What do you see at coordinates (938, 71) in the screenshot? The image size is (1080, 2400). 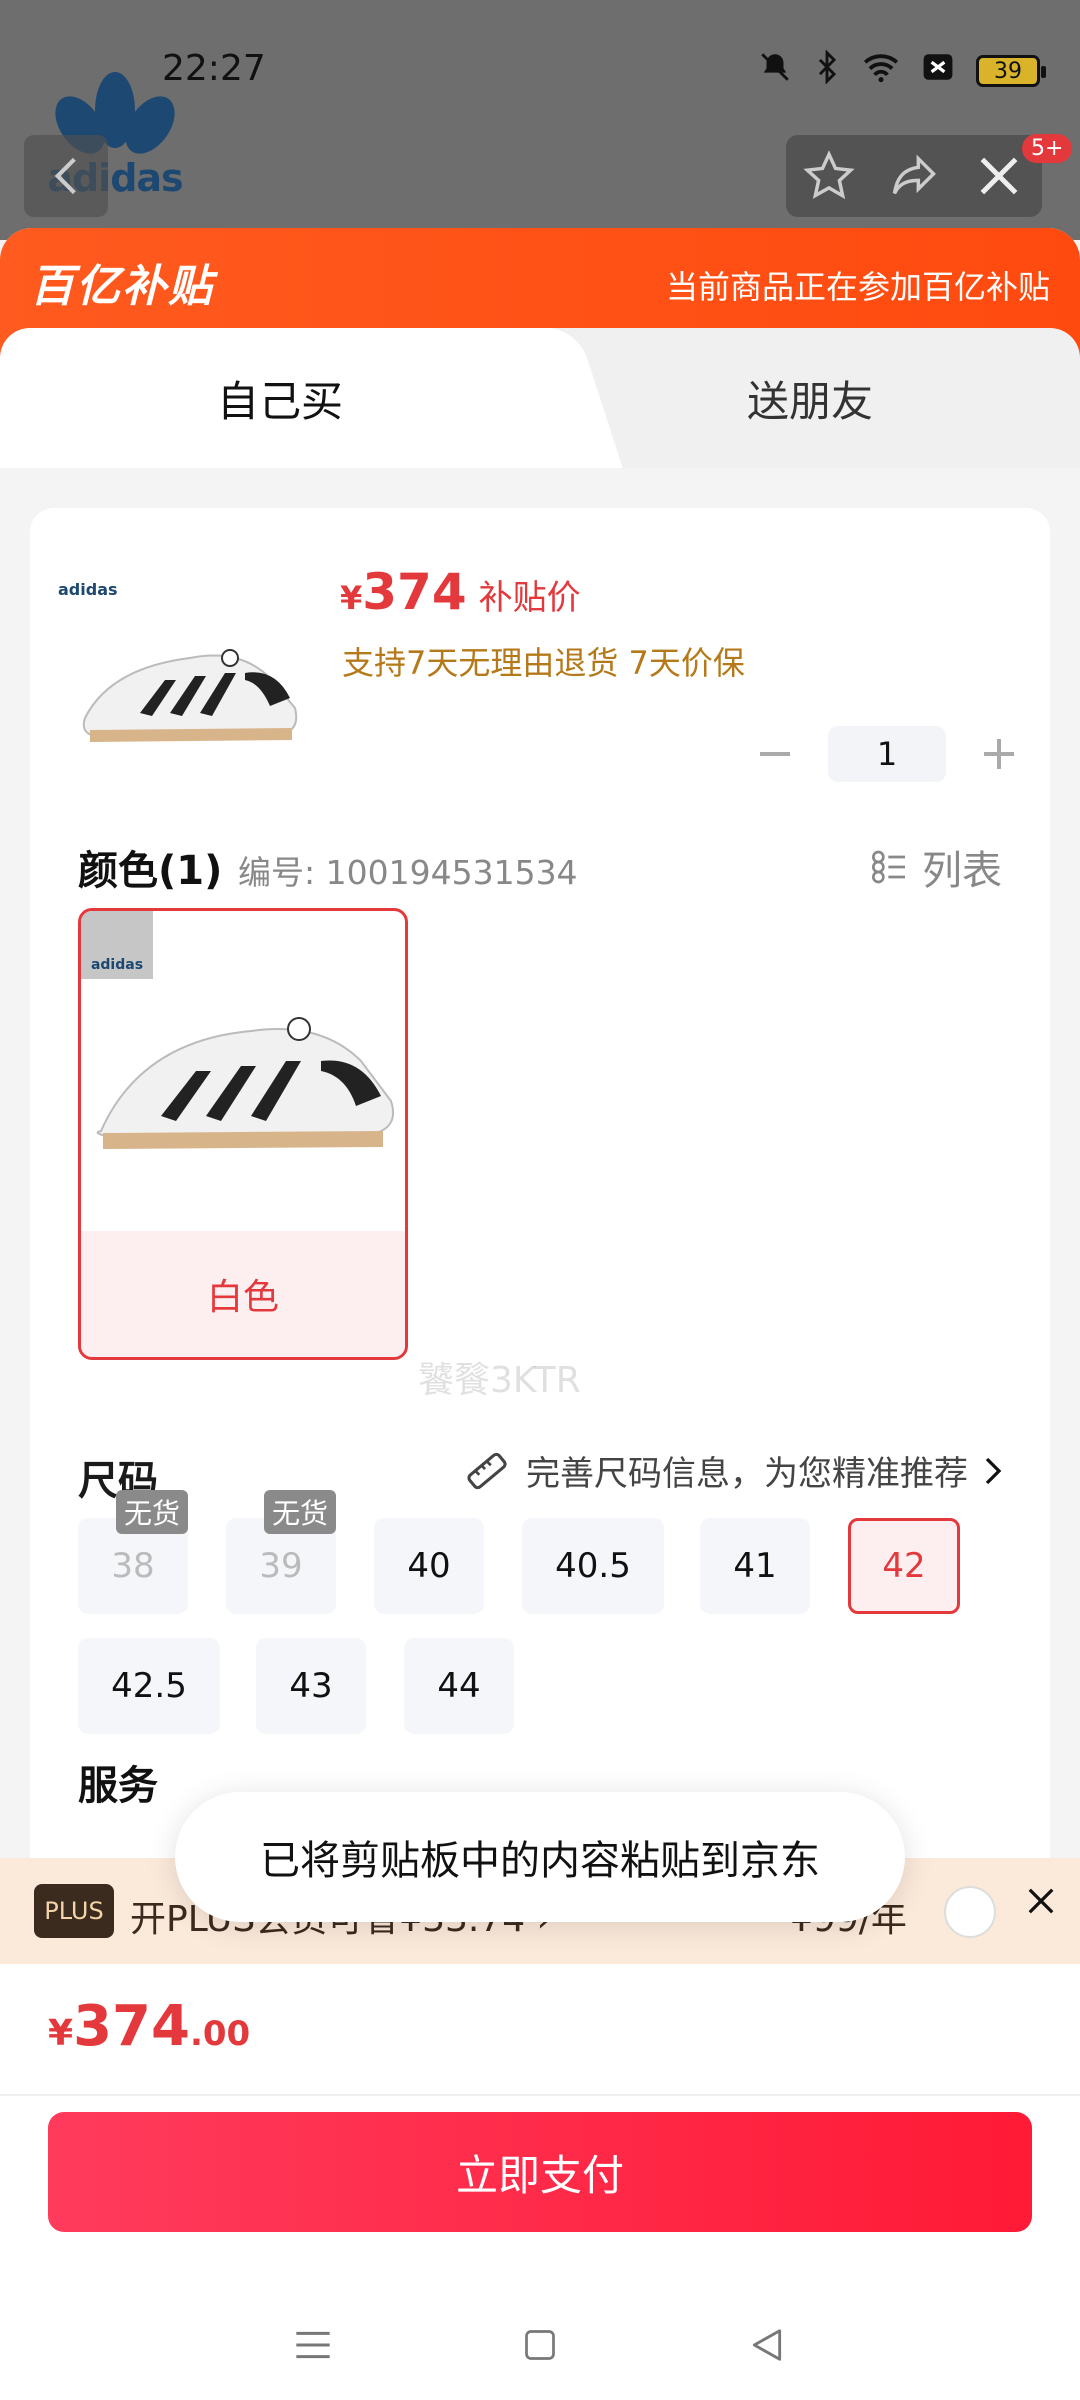 I see `sim-icon` at bounding box center [938, 71].